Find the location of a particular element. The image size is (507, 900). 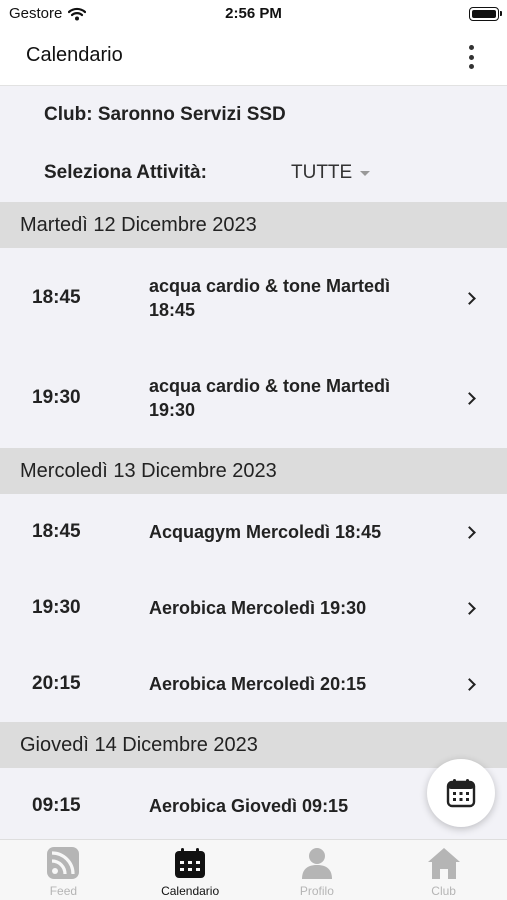

tab-profilo: Profilo is located at coordinates (317, 870).